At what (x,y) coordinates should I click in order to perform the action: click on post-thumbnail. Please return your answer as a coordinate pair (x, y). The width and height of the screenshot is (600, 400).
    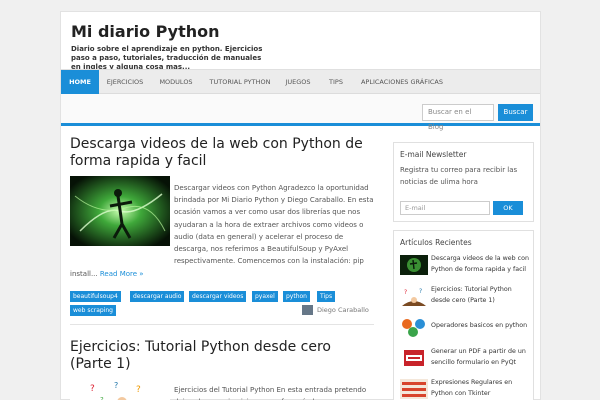
    Looking at the image, I should click on (120, 211).